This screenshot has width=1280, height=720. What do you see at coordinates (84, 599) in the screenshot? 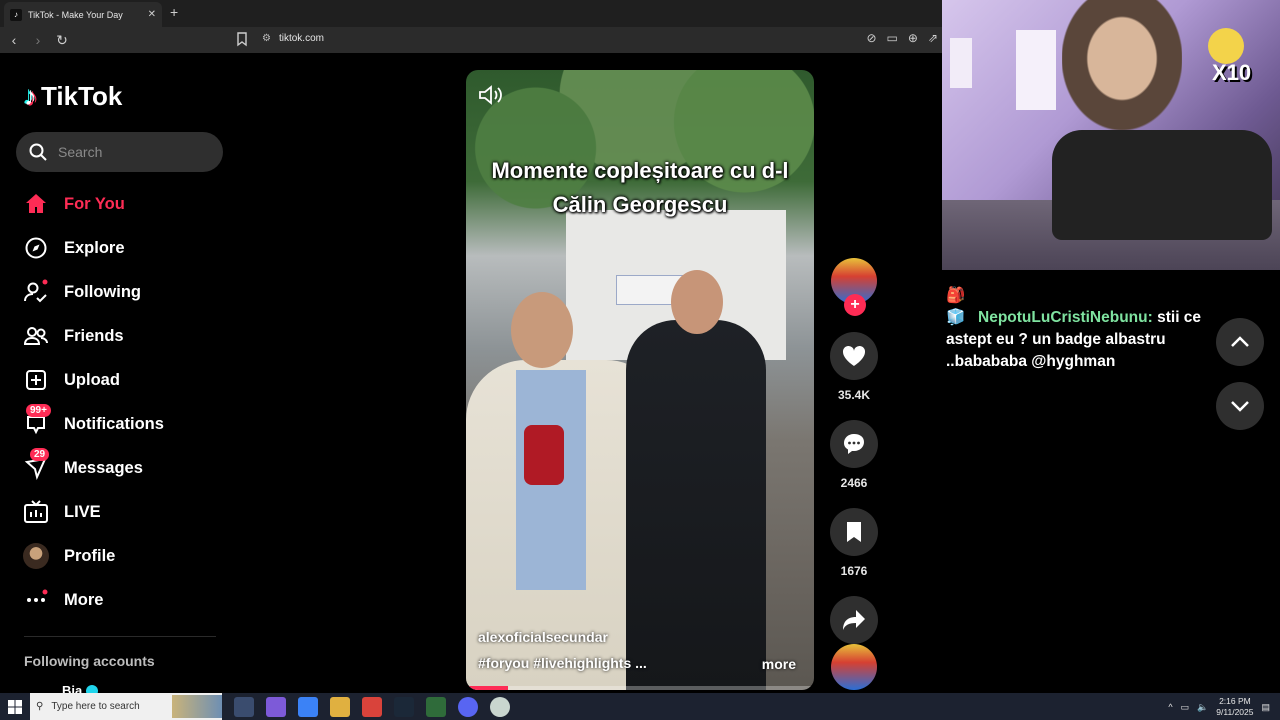
I see `sidebar-item-label: More` at bounding box center [84, 599].